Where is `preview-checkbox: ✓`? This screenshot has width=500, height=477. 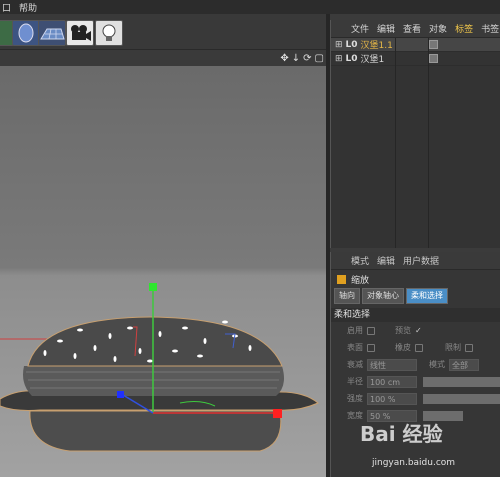 preview-checkbox: ✓ is located at coordinates (418, 330).